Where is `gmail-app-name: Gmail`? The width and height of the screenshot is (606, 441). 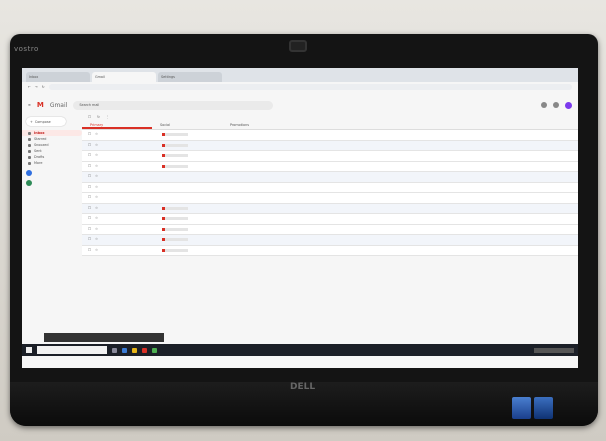 gmail-app-name: Gmail is located at coordinates (58, 105).